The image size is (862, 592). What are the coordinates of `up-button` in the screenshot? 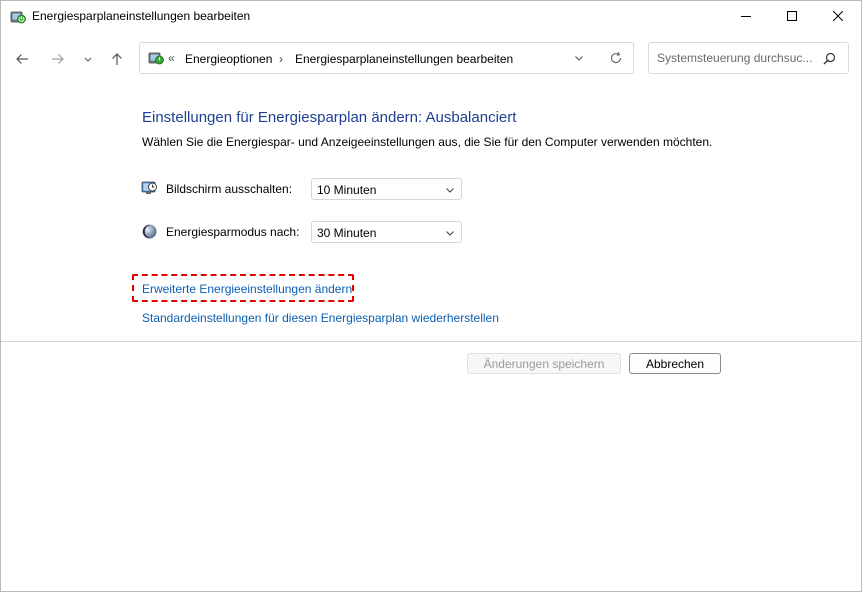 It's located at (117, 59).